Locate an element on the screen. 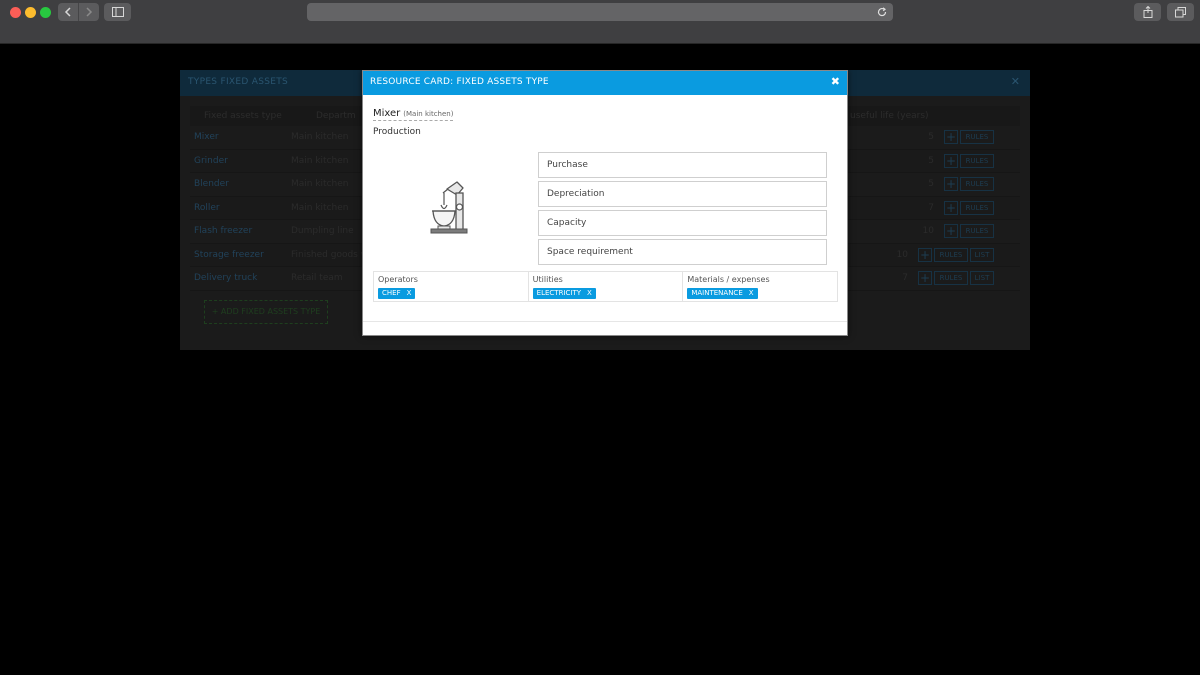  modal-footer-divider is located at coordinates (605, 321).